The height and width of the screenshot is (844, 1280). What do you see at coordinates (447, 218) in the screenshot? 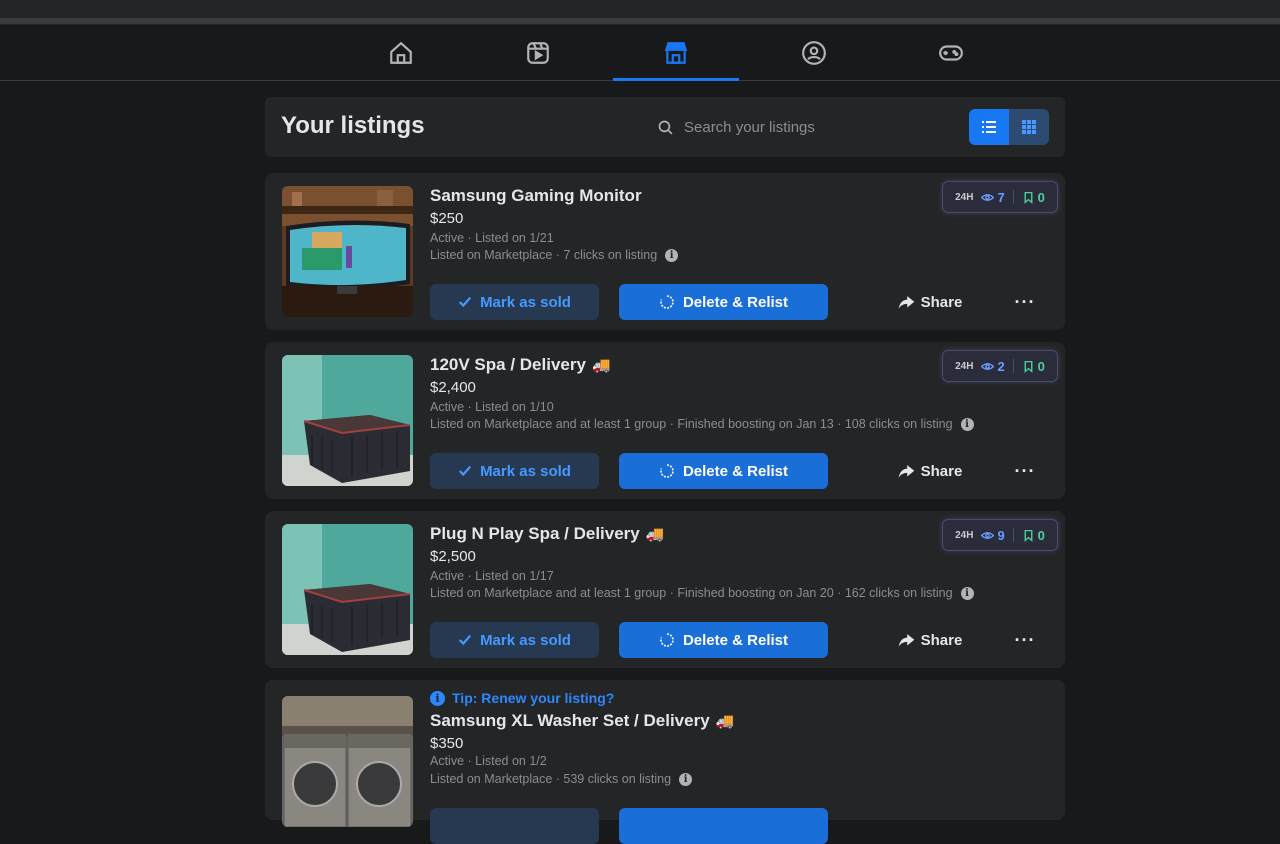
I see `listing-price: $250` at bounding box center [447, 218].